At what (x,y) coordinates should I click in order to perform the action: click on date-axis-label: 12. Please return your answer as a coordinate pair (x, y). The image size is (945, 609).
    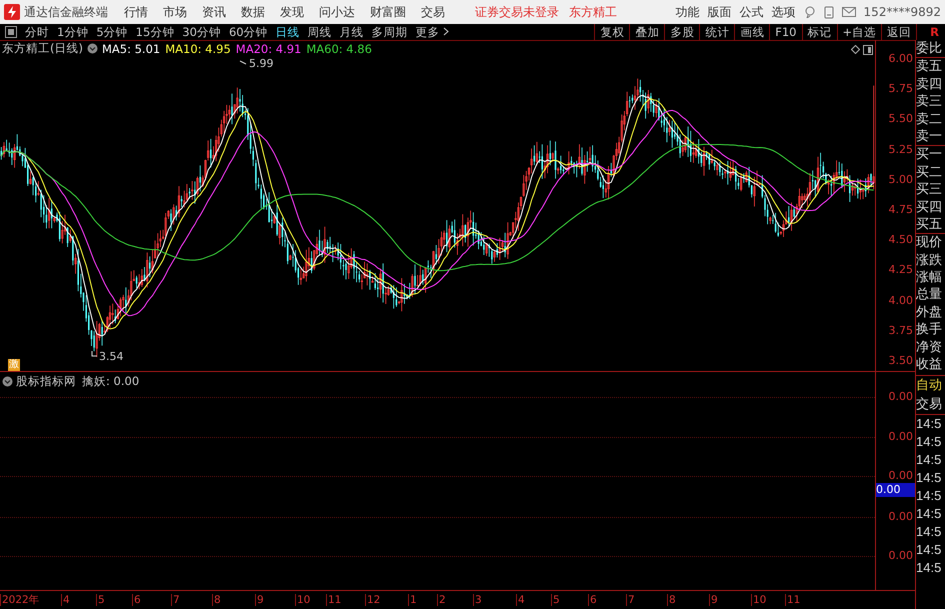
    Looking at the image, I should click on (372, 600).